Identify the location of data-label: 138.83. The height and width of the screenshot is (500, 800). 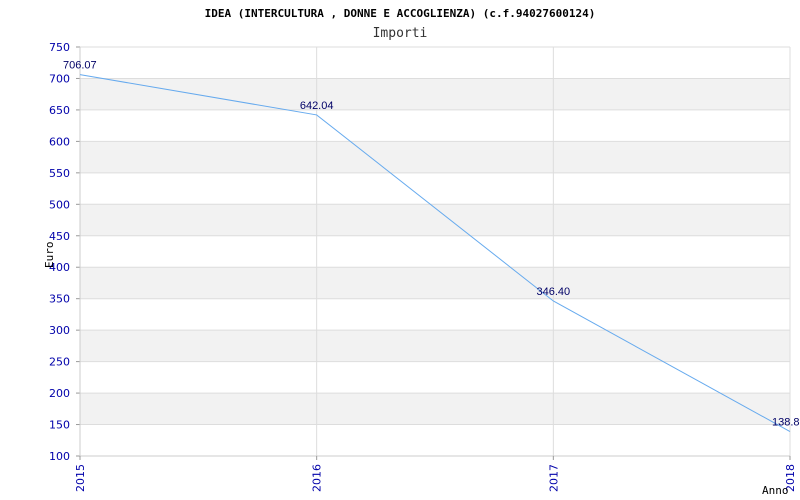
(786, 423).